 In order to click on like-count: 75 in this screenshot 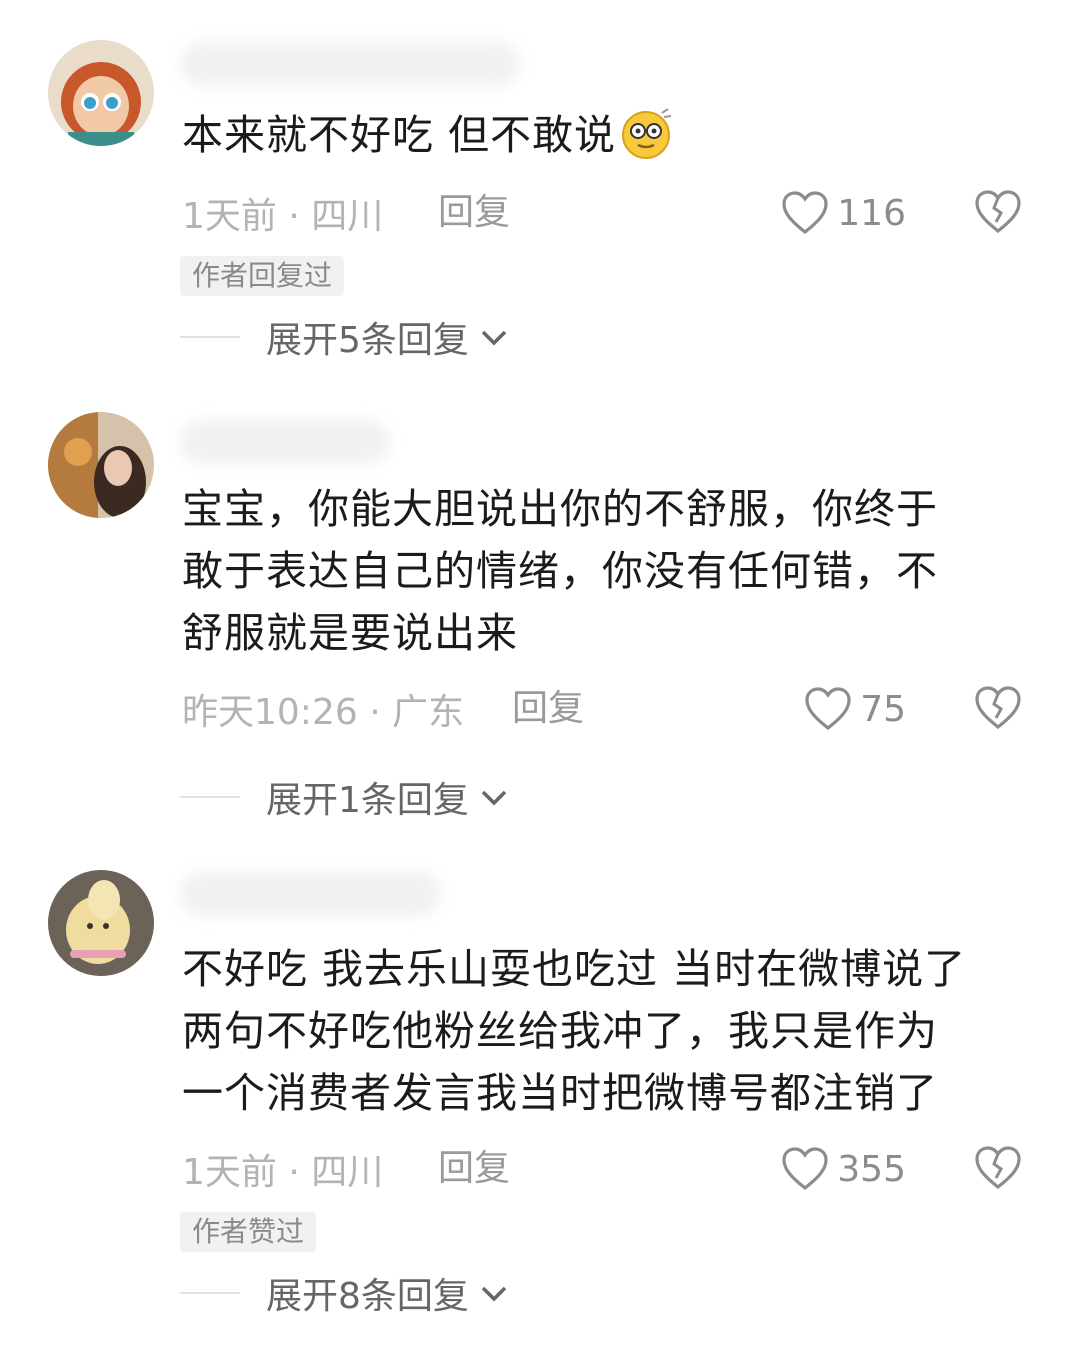, I will do `click(883, 709)`.